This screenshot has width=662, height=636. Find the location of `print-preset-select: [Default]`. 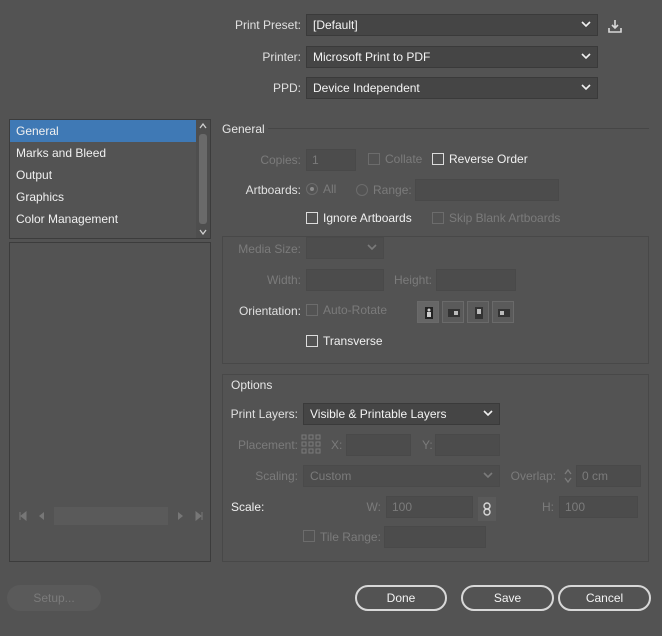

print-preset-select: [Default] is located at coordinates (452, 25).